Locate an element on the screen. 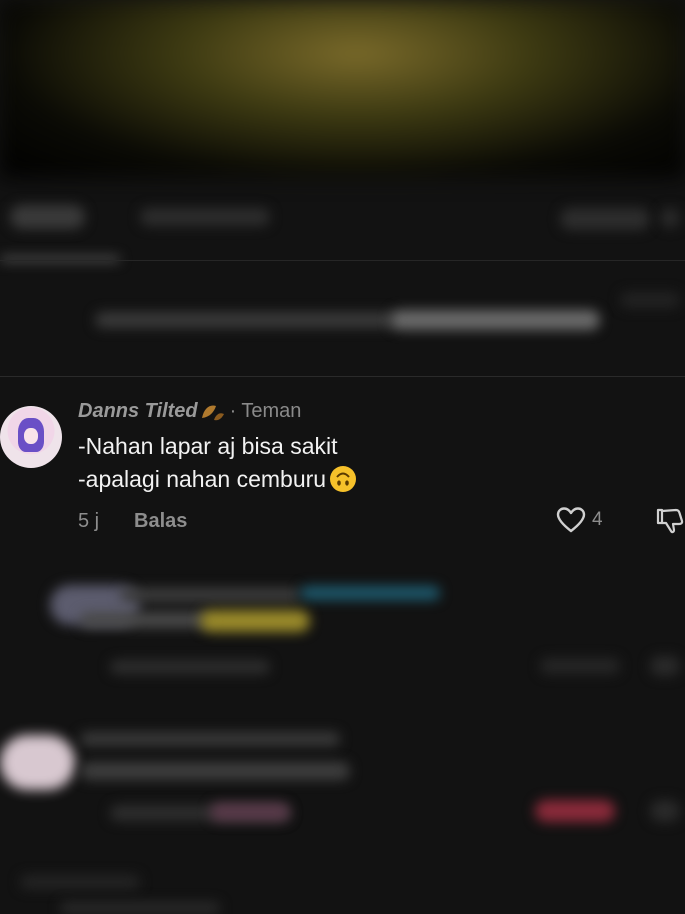 The image size is (685, 914). timestamp: 5 j is located at coordinates (89, 521).